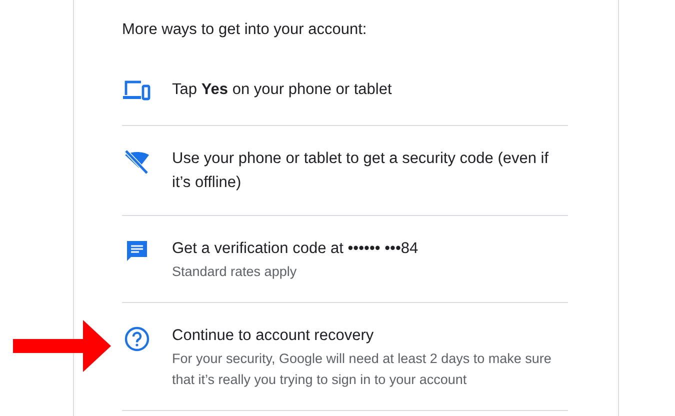 Image resolution: width=675 pixels, height=416 pixels. I want to click on arrow-icon, so click(63, 346).